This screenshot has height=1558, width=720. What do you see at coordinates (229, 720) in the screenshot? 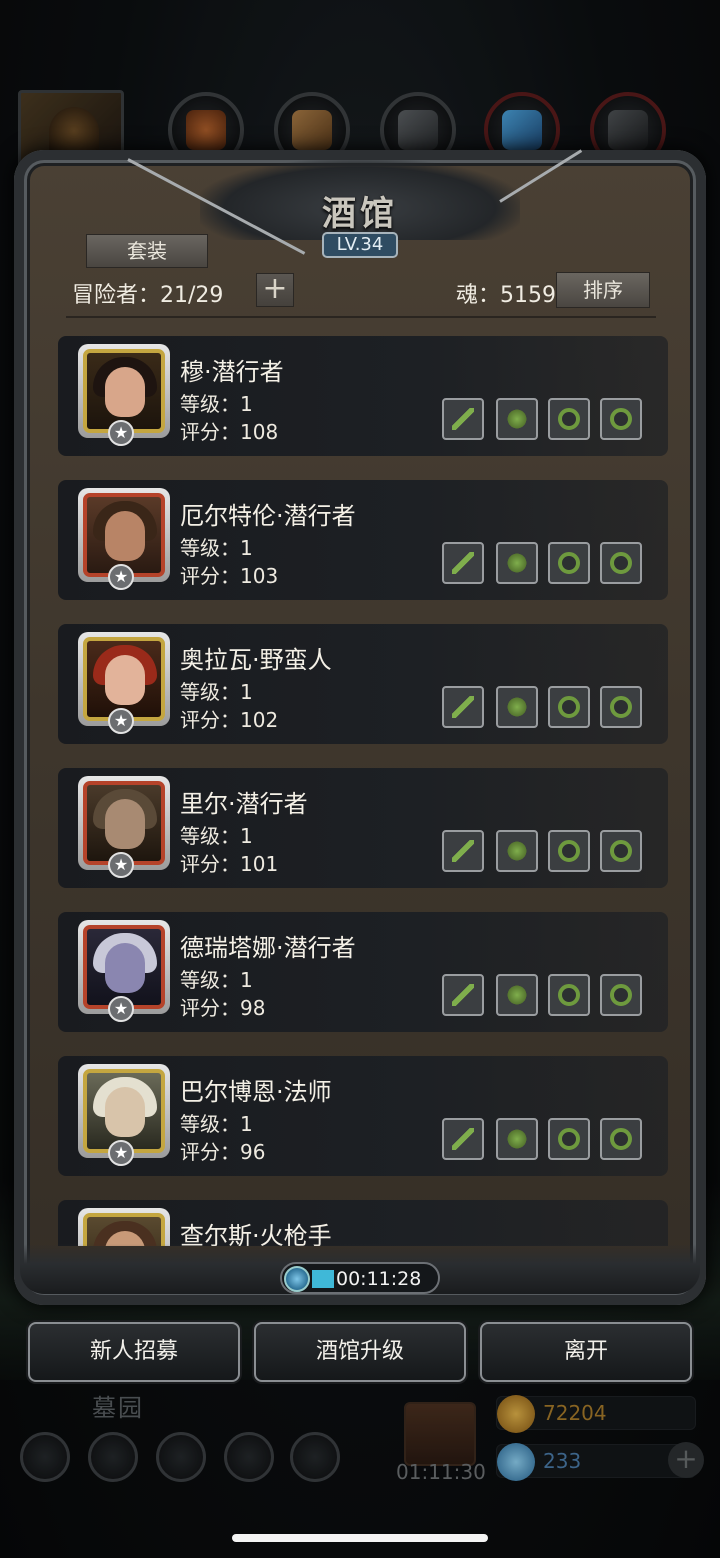
I see `hero-score: 评分：102` at bounding box center [229, 720].